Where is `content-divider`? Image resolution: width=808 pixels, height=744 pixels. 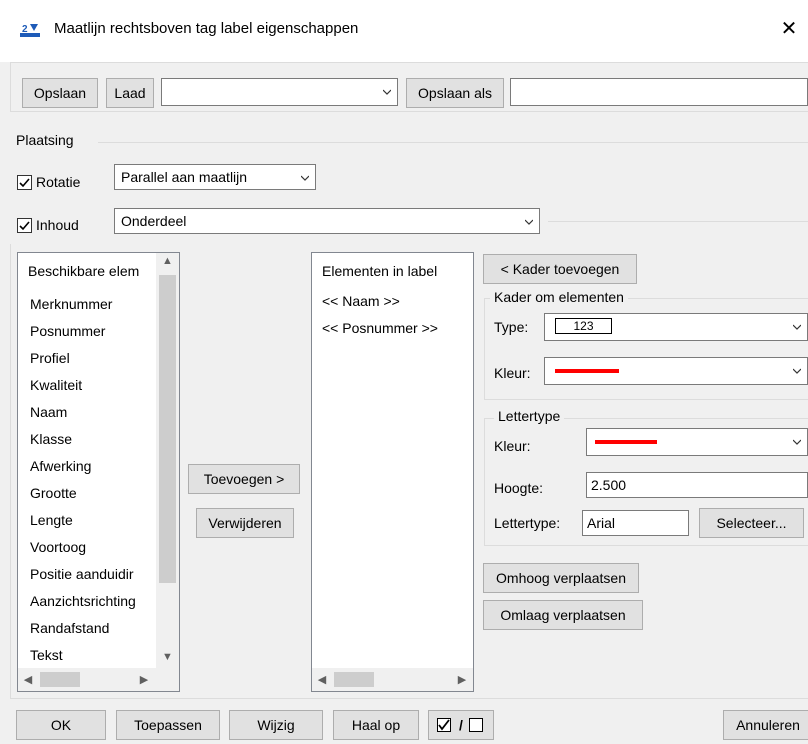
content-divider is located at coordinates (678, 221).